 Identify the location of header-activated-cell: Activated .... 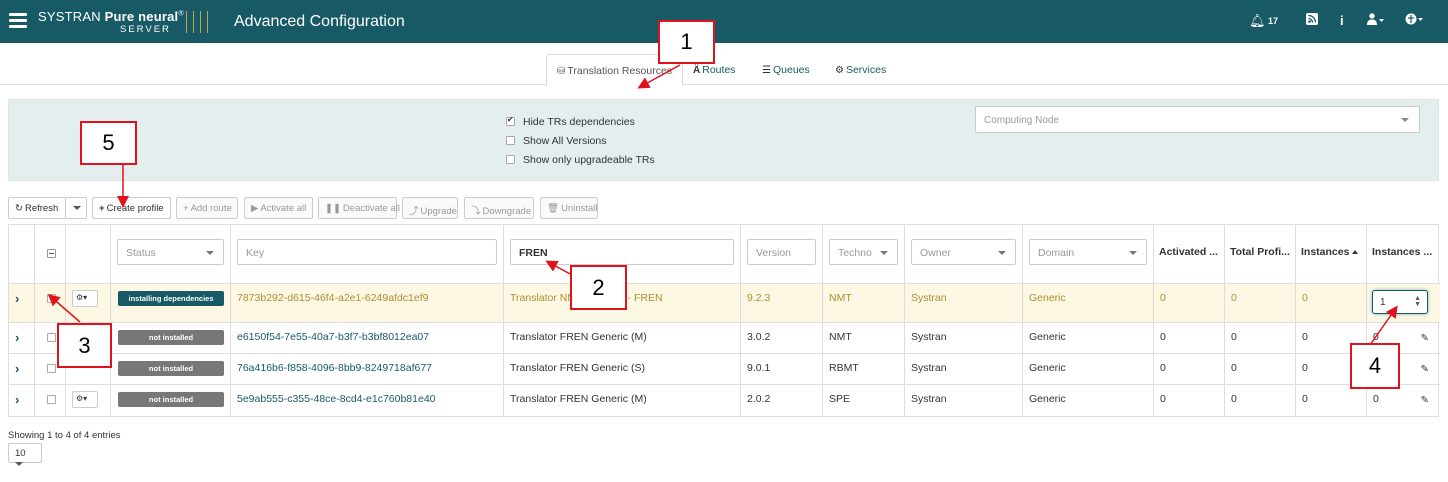
(1189, 254).